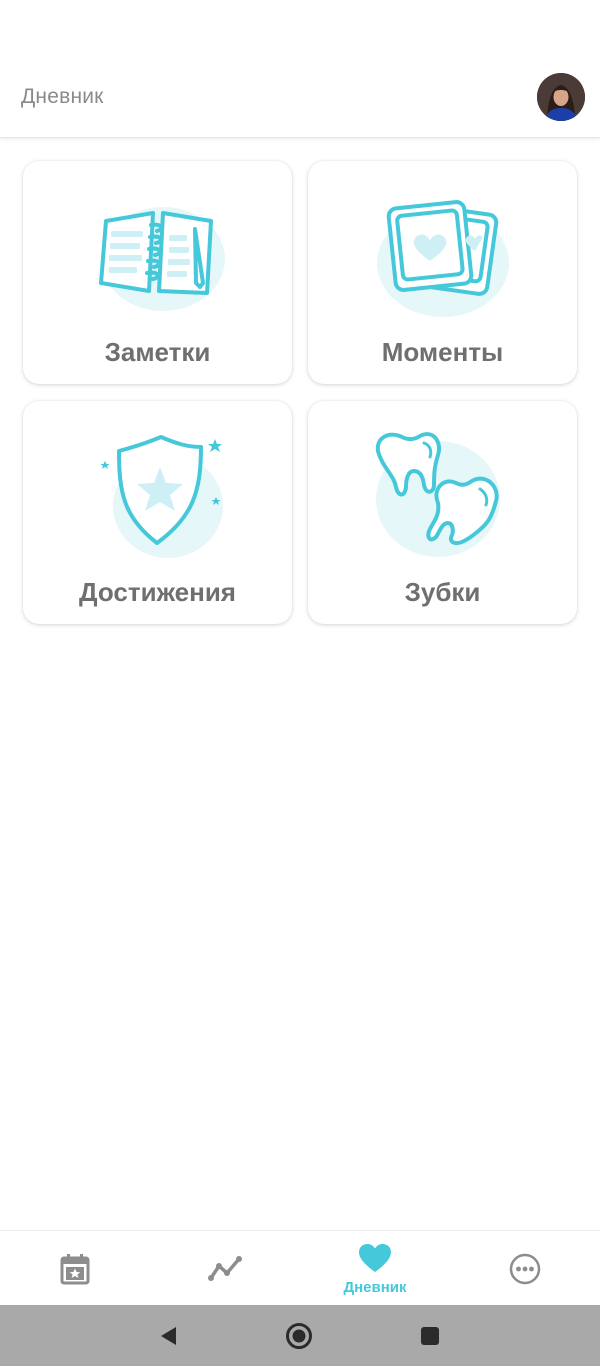 Image resolution: width=600 pixels, height=1366 pixels. Describe the element at coordinates (375, 1258) in the screenshot. I see `heart-icon` at that location.